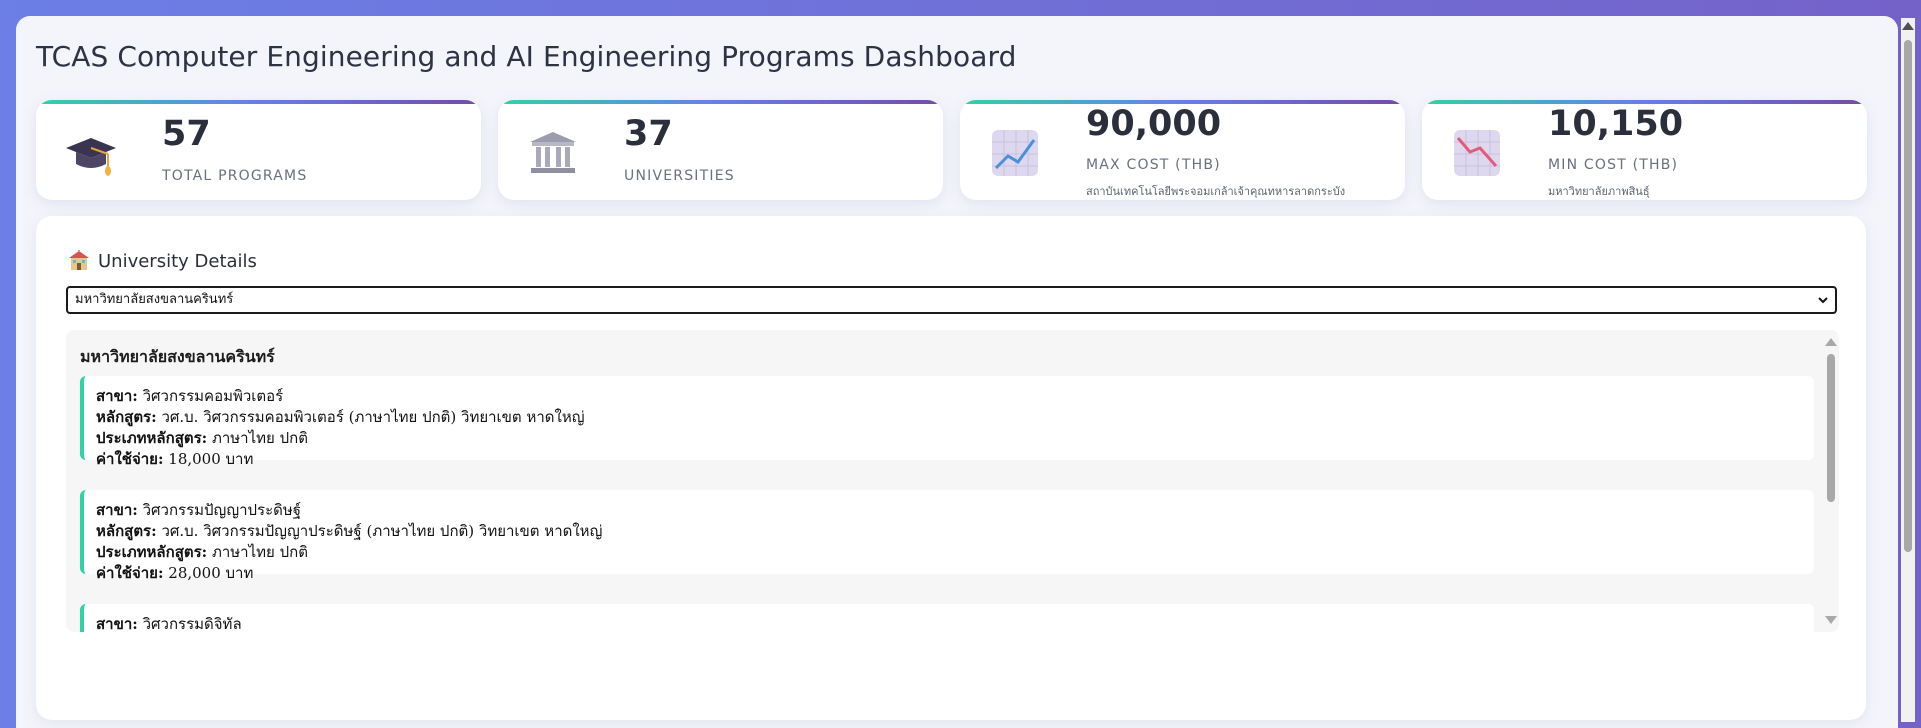 This screenshot has width=1921, height=728. I want to click on program-cost: 18,000 บาท, so click(211, 459).